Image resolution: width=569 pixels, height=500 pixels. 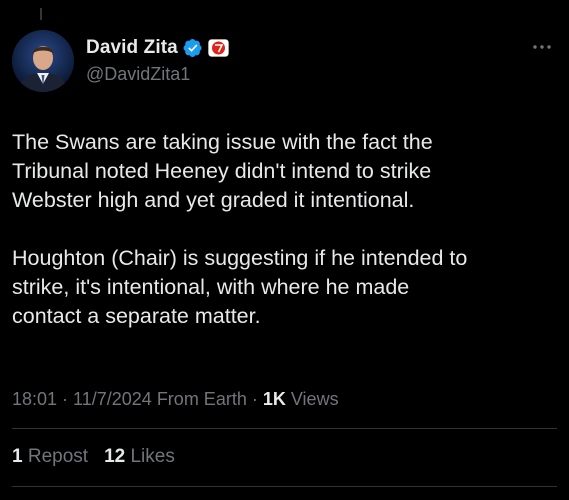 I want to click on reposts-stat: 1 Repost, so click(x=50, y=456).